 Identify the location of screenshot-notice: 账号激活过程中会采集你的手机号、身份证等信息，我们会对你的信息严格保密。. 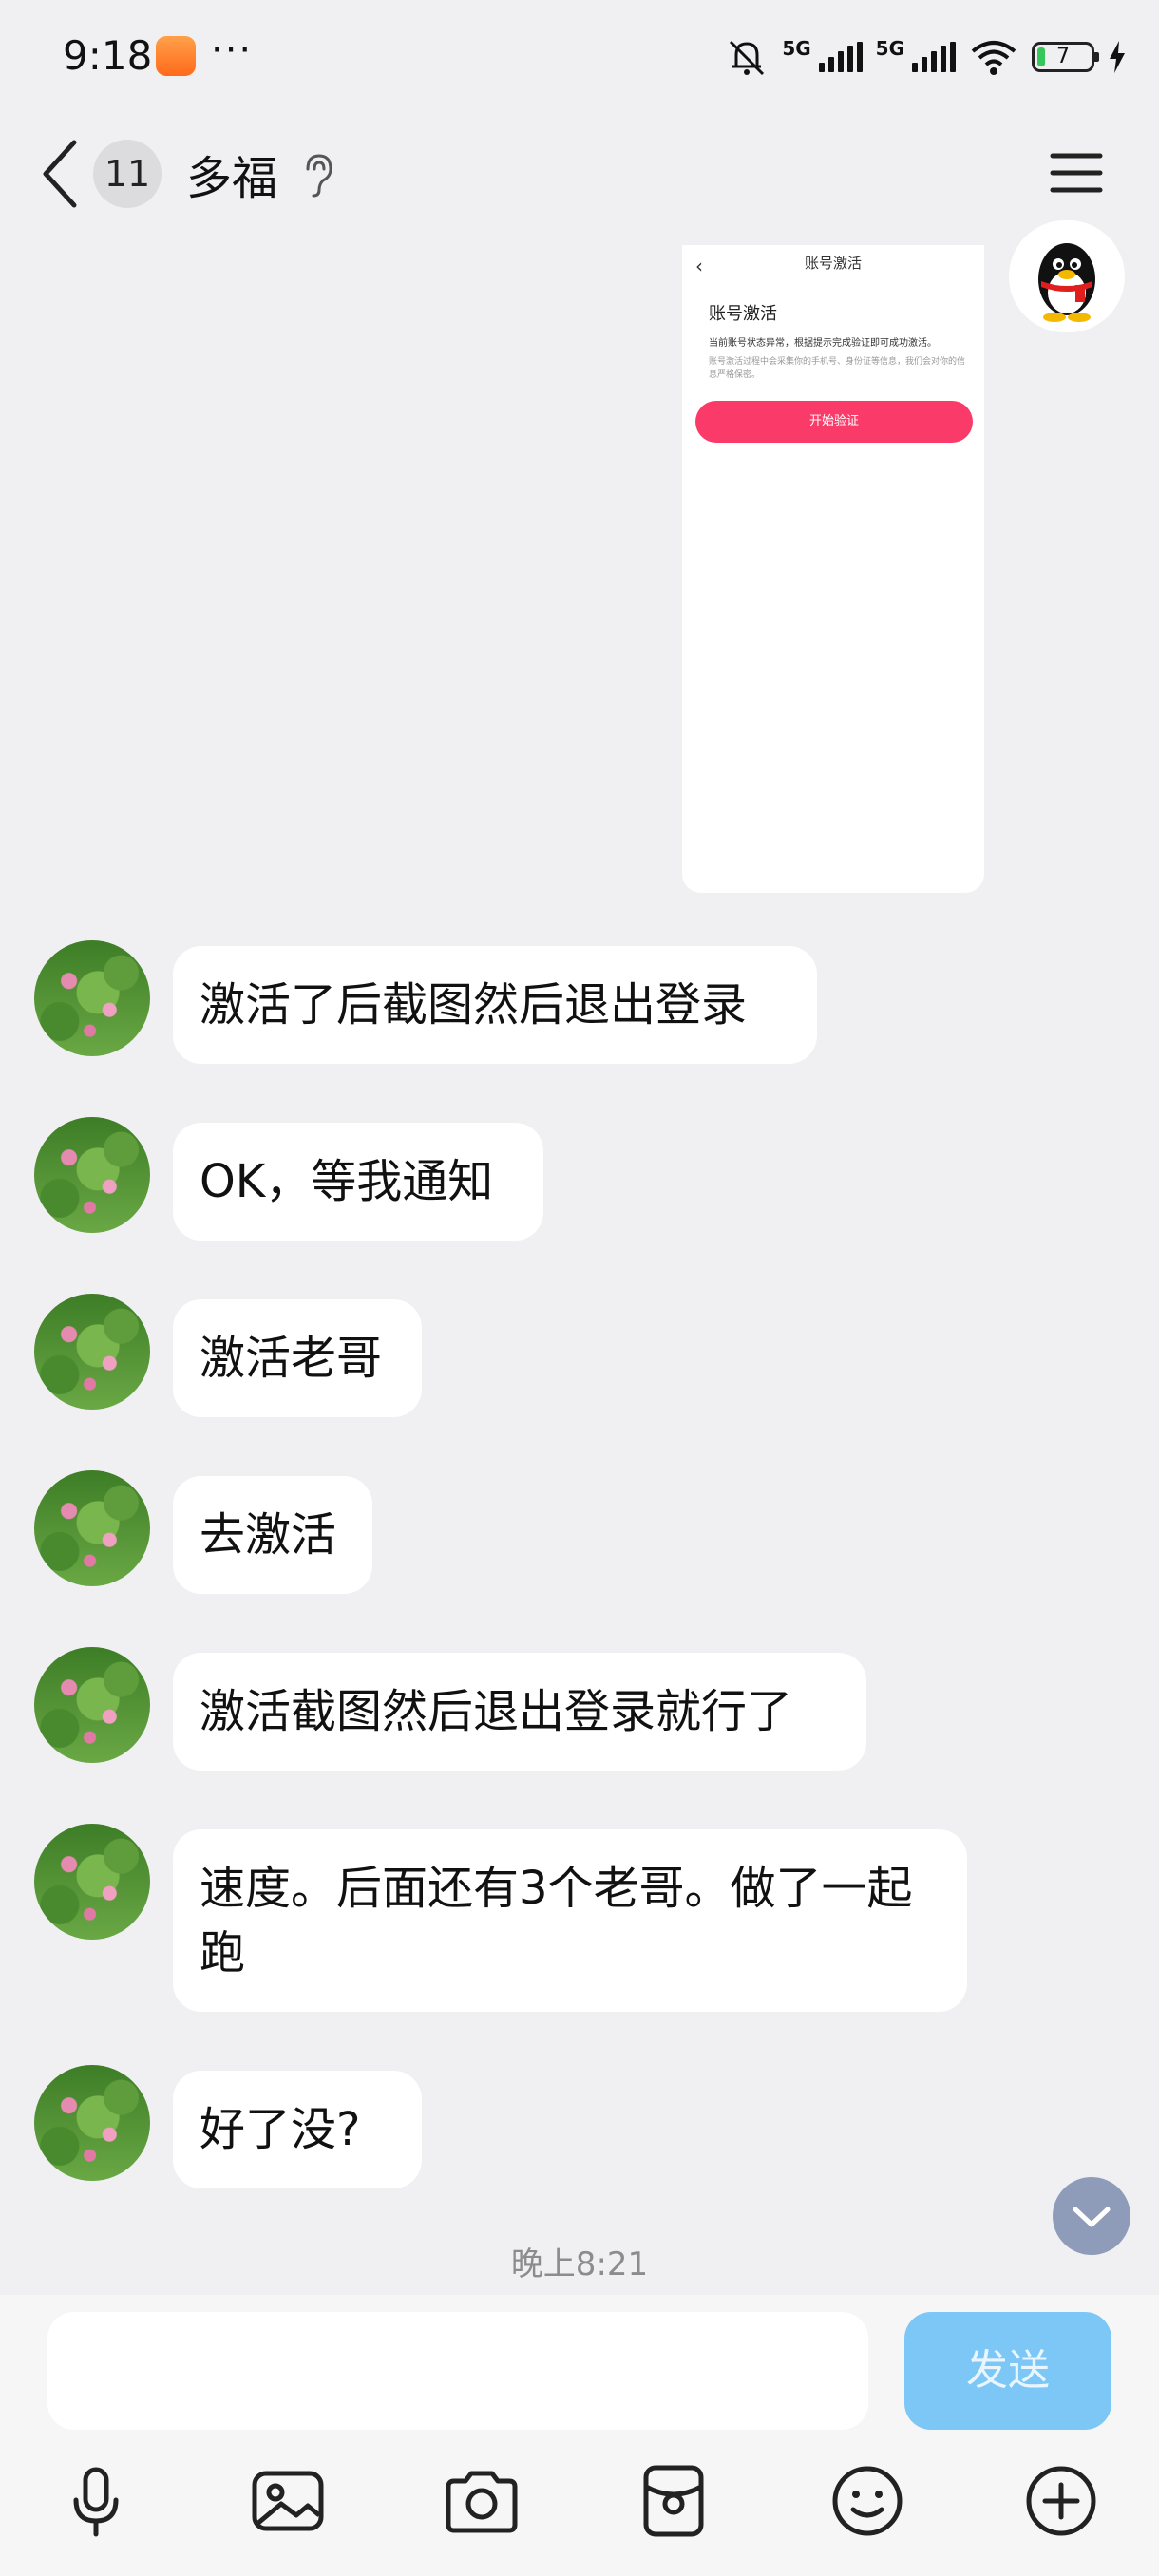
(837, 368).